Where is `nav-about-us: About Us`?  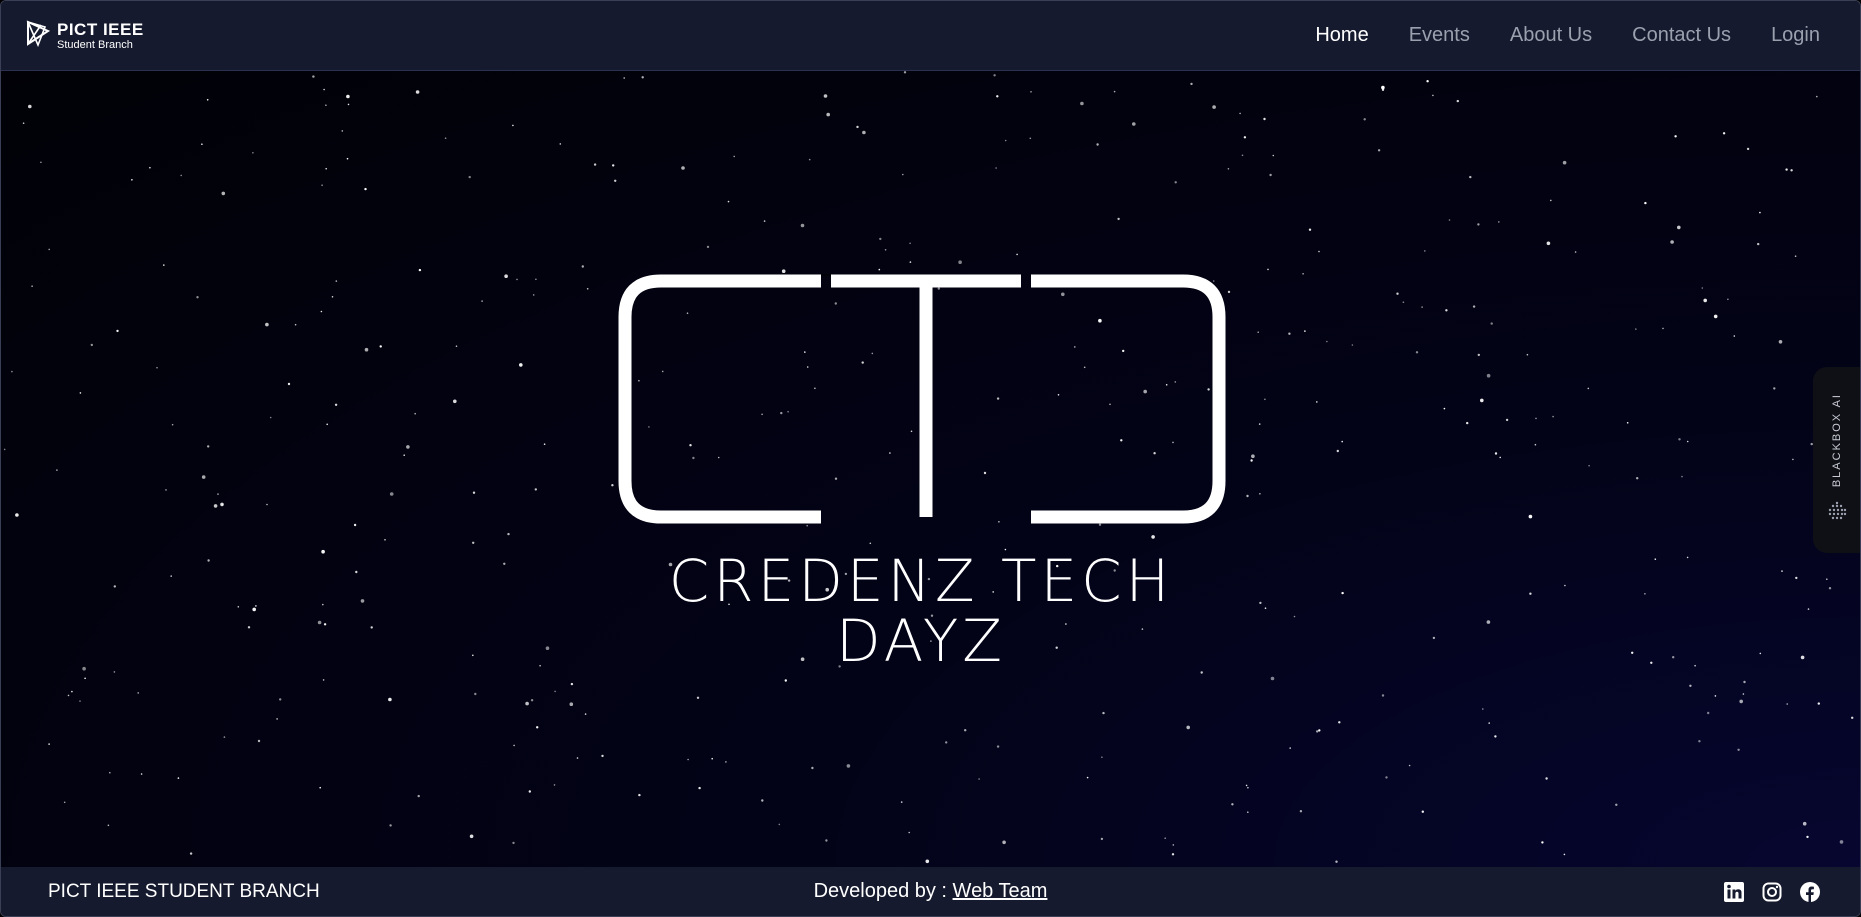
nav-about-us: About Us is located at coordinates (1551, 35).